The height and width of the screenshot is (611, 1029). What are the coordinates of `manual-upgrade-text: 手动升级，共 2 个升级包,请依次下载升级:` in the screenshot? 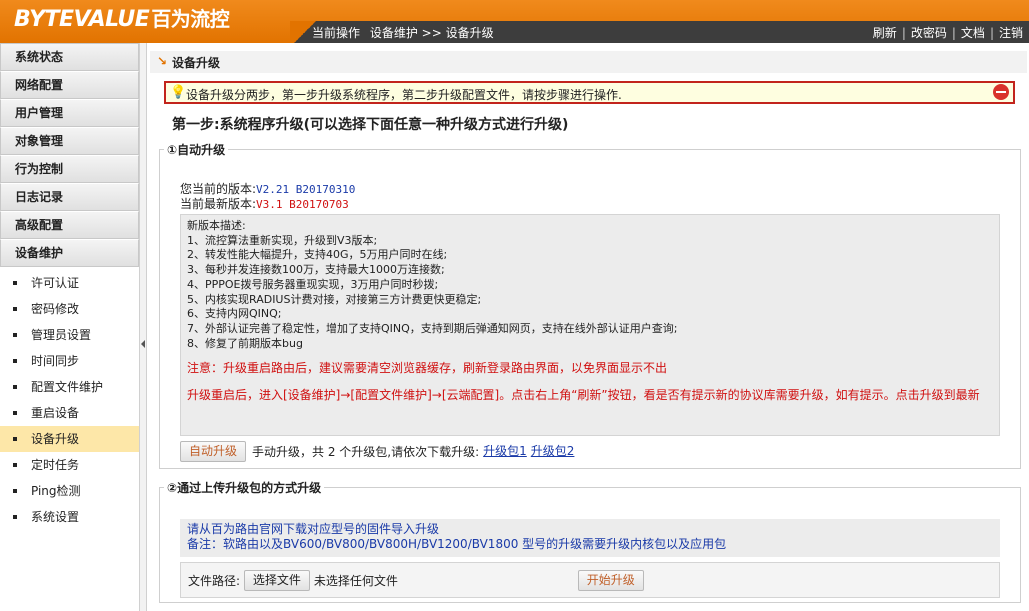 It's located at (366, 452).